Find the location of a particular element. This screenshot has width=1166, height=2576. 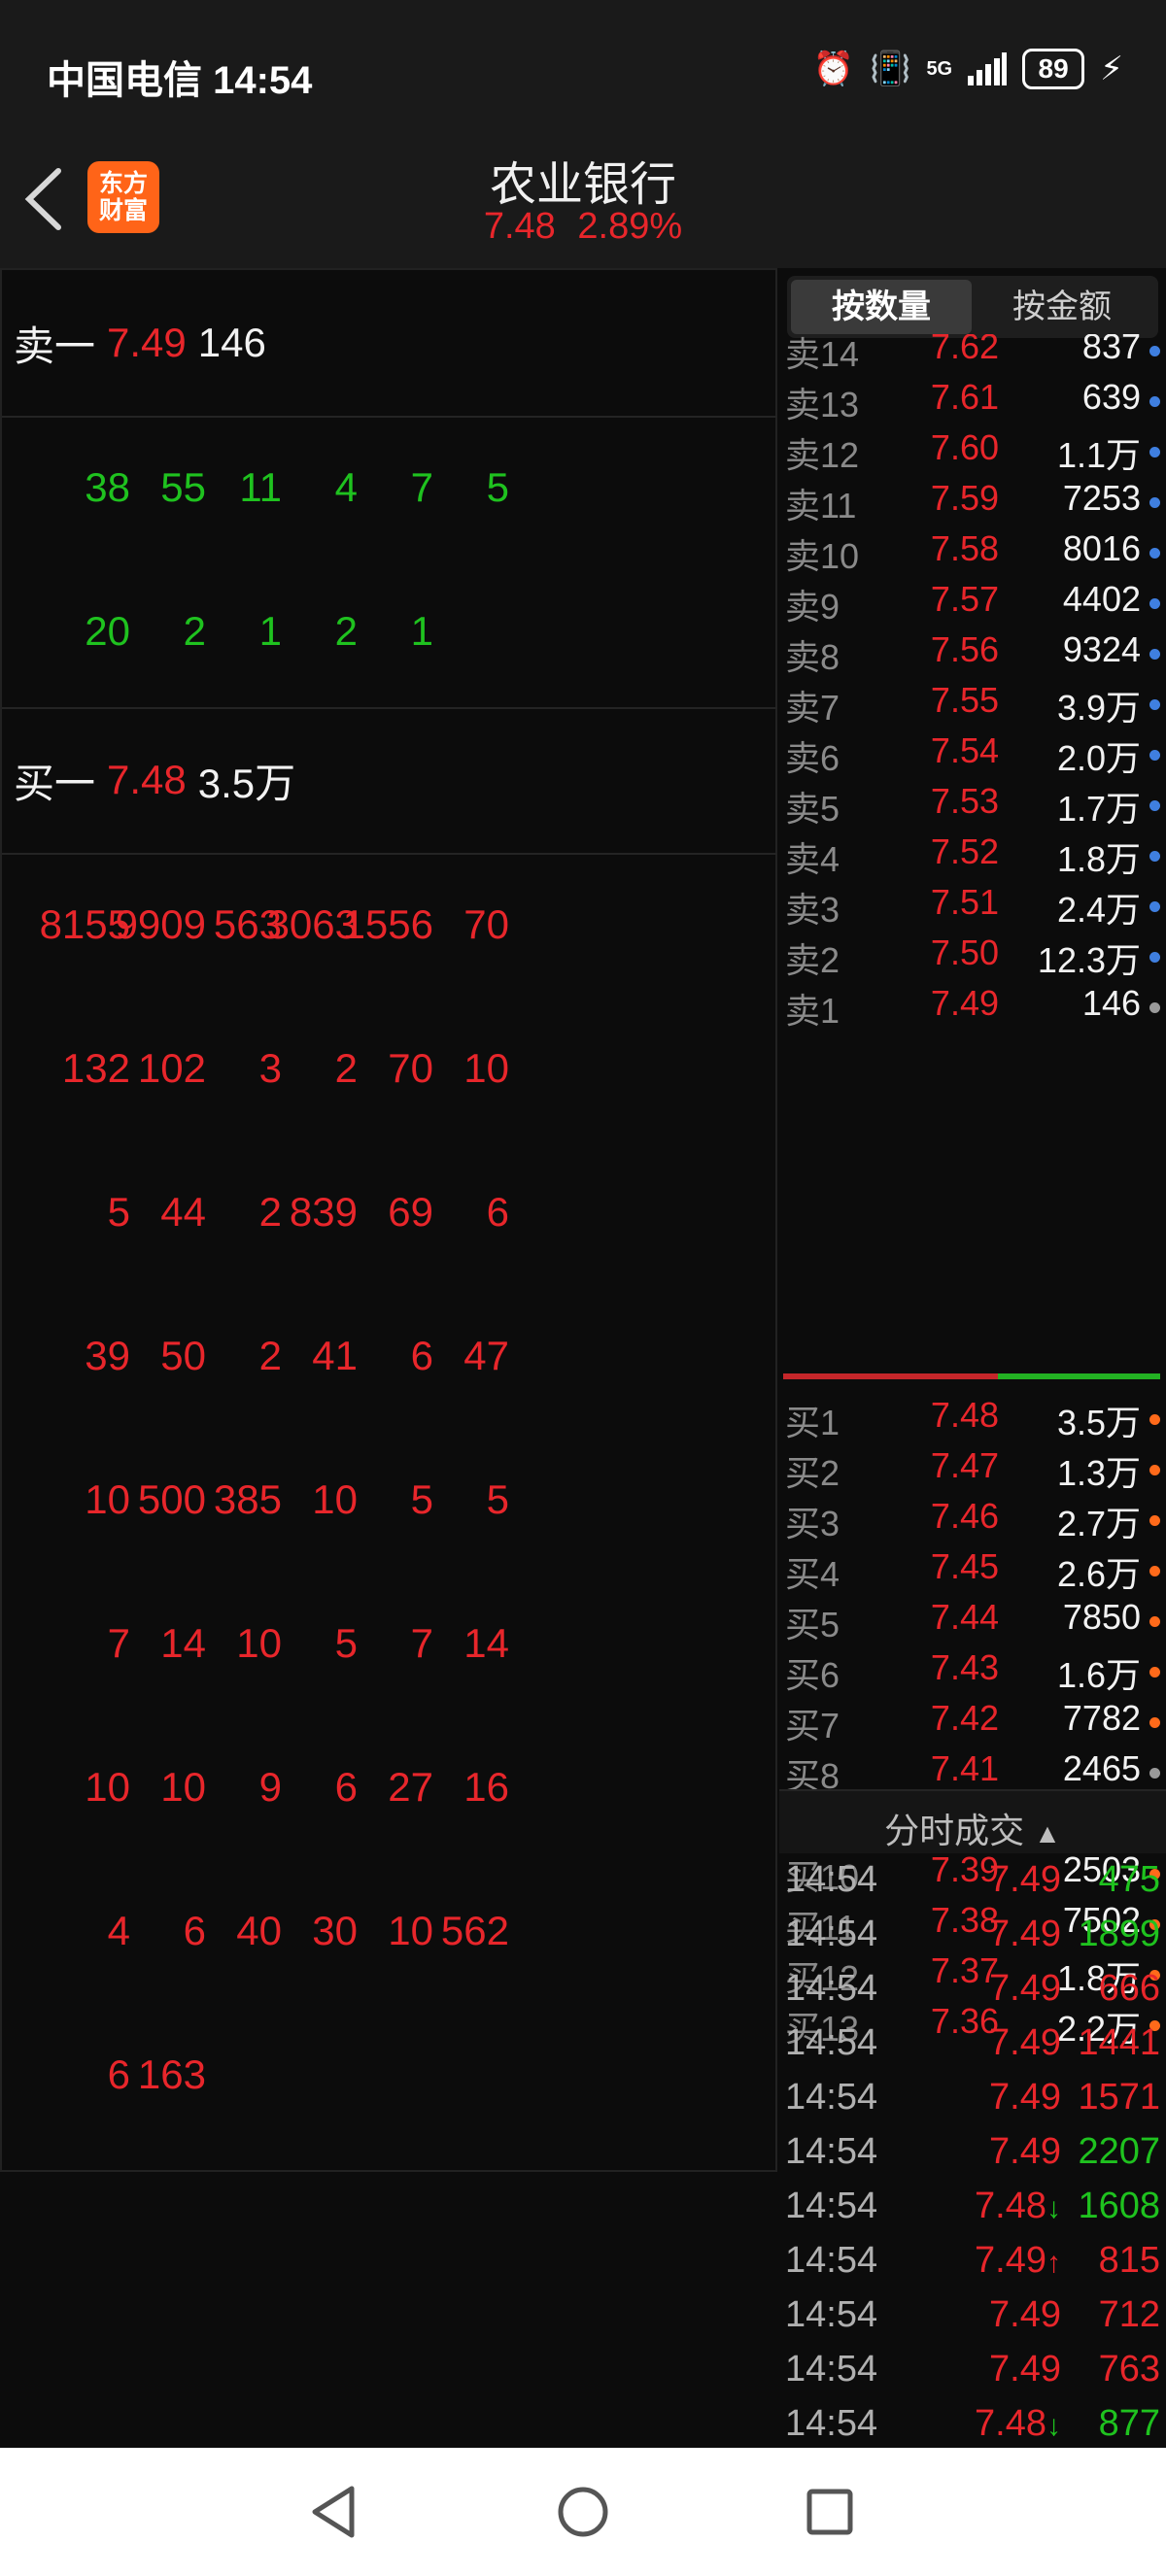

book-price: 7.61 is located at coordinates (964, 397).